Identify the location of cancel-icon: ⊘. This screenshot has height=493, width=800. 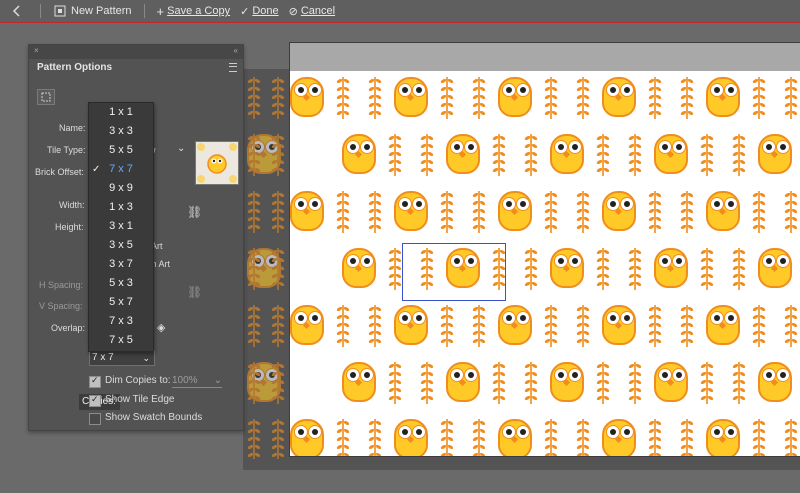
(293, 11).